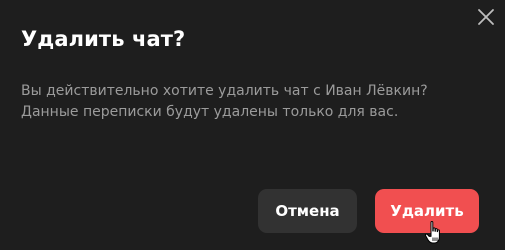 The height and width of the screenshot is (250, 505). What do you see at coordinates (427, 211) in the screenshot?
I see `delete-button: Удалить` at bounding box center [427, 211].